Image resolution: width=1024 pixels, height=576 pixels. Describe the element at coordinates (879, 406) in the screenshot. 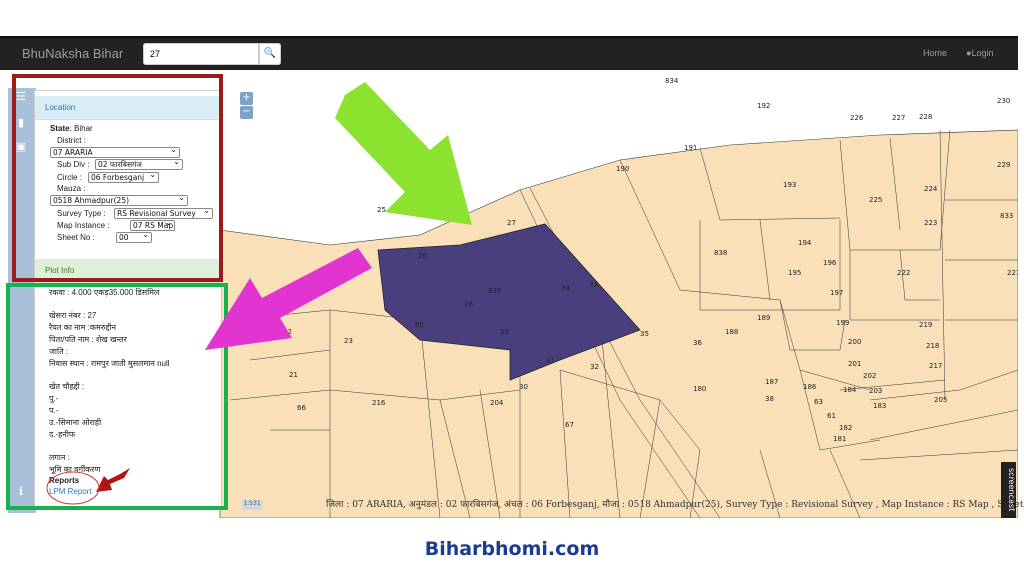

I see `plot-label-183: 183` at that location.